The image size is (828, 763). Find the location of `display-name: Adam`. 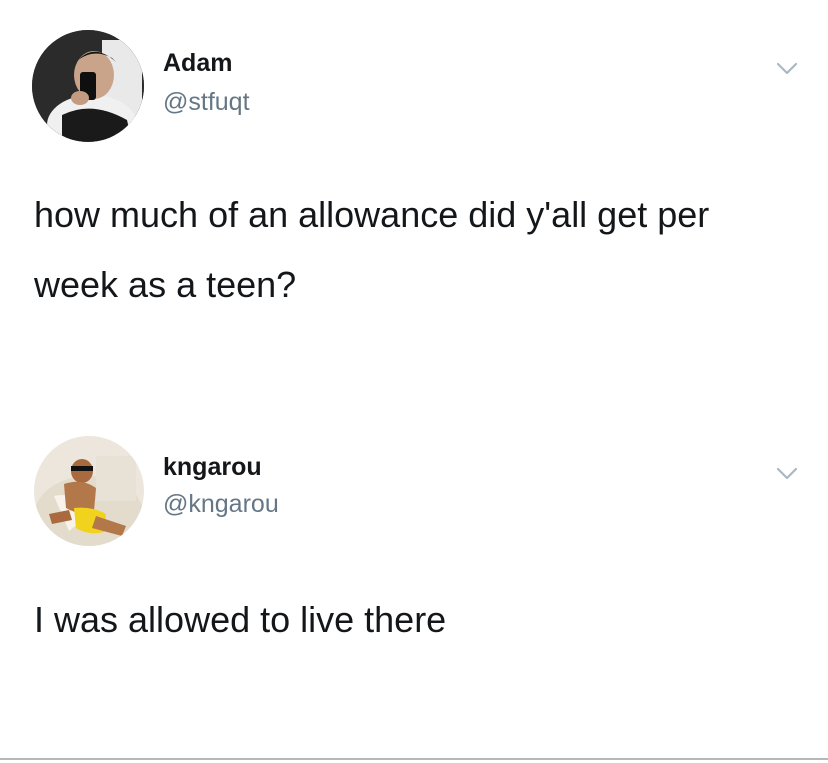

display-name: Adam is located at coordinates (197, 63).